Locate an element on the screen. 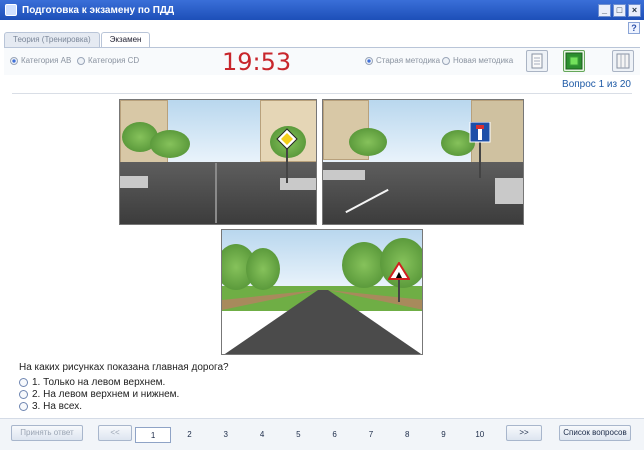  warning-sign-icon: ▲ is located at coordinates (399, 282).